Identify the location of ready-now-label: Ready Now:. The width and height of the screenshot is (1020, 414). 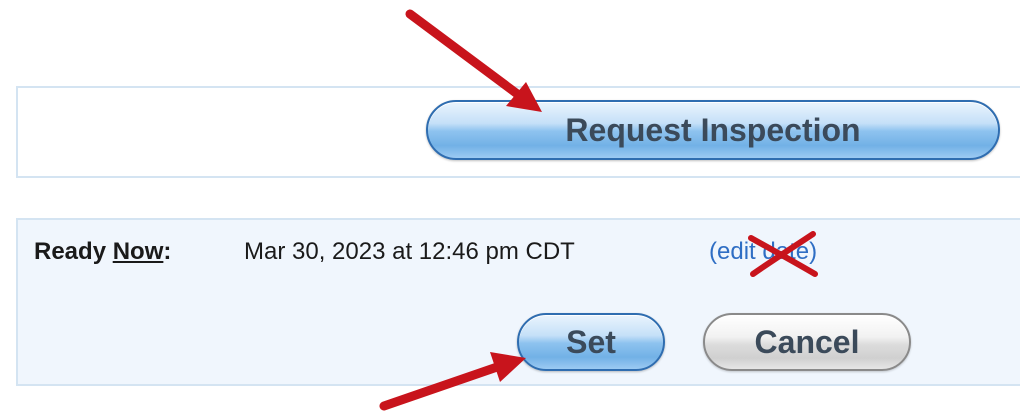
(102, 252).